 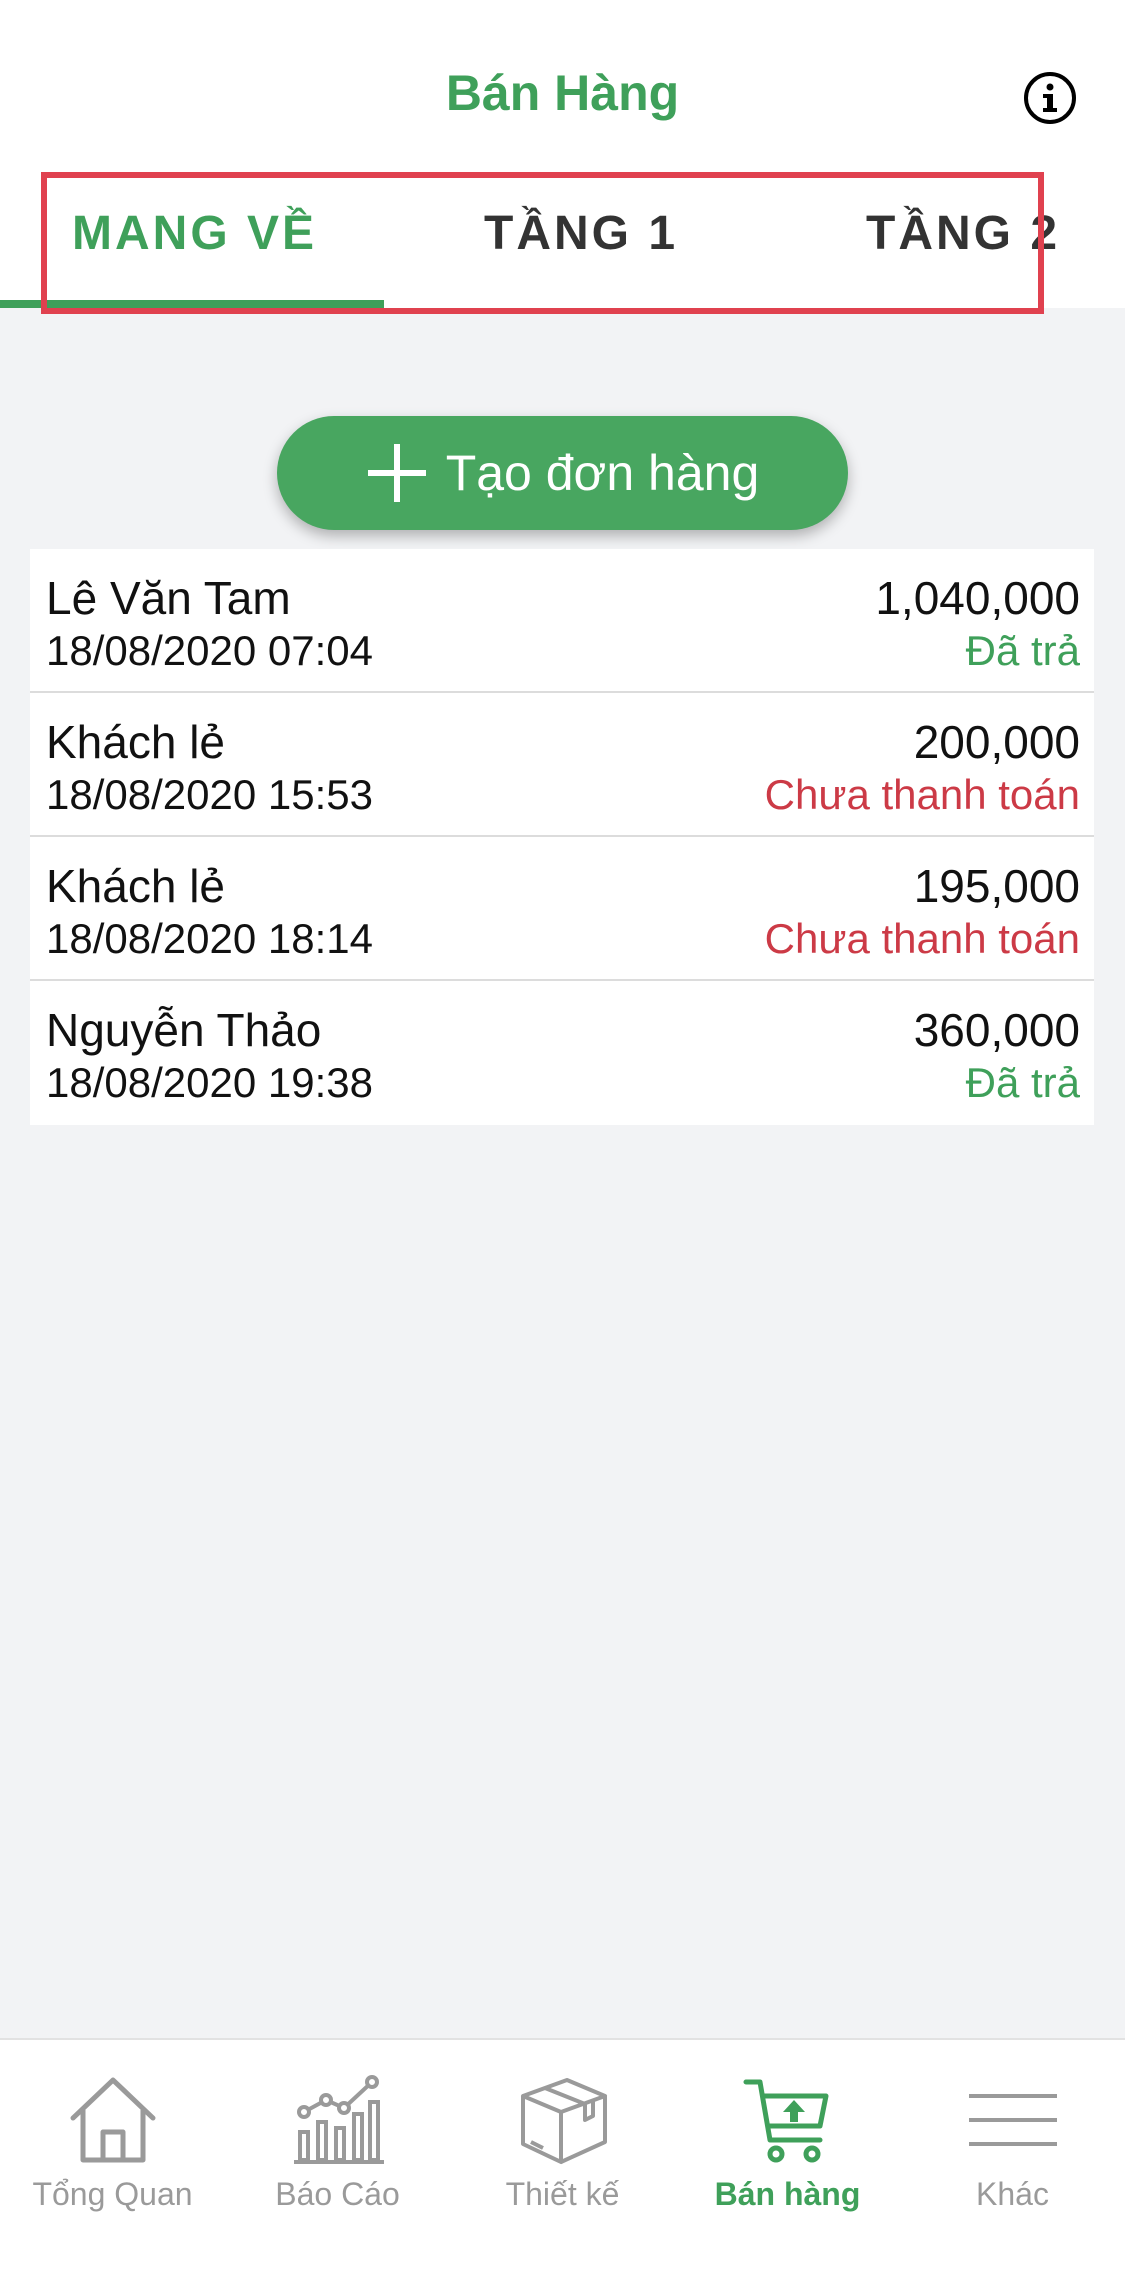 What do you see at coordinates (209, 794) in the screenshot?
I see `order-datetime: 18/08/2020 15:53` at bounding box center [209, 794].